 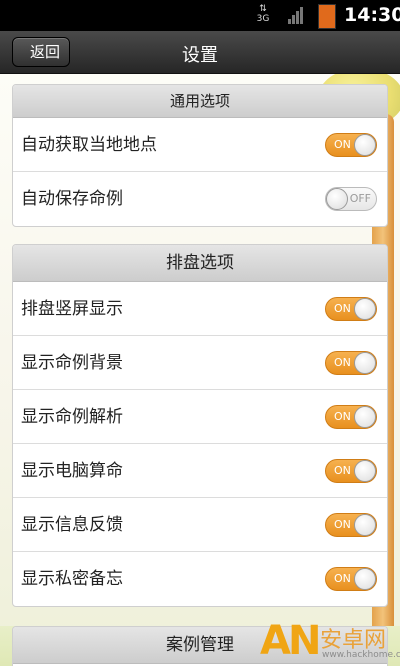 I want to click on page-title: 设置, so click(x=200, y=55).